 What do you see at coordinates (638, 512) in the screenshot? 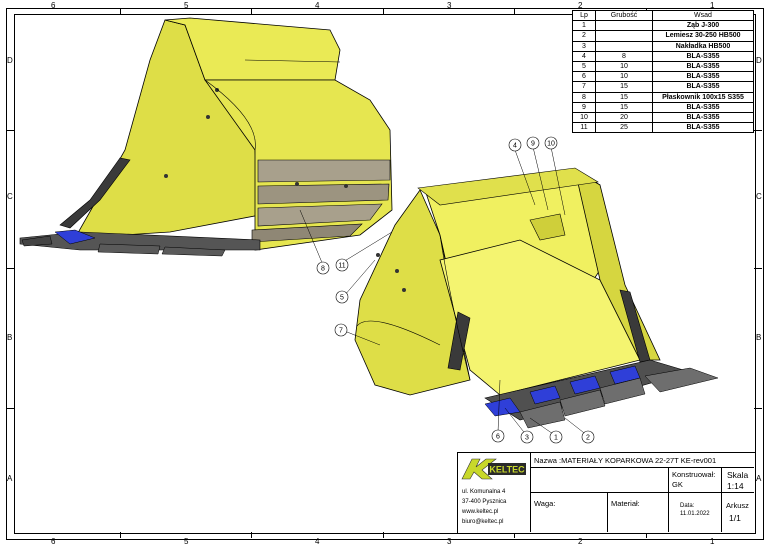
I see `material-cell: Materiał:` at bounding box center [638, 512].